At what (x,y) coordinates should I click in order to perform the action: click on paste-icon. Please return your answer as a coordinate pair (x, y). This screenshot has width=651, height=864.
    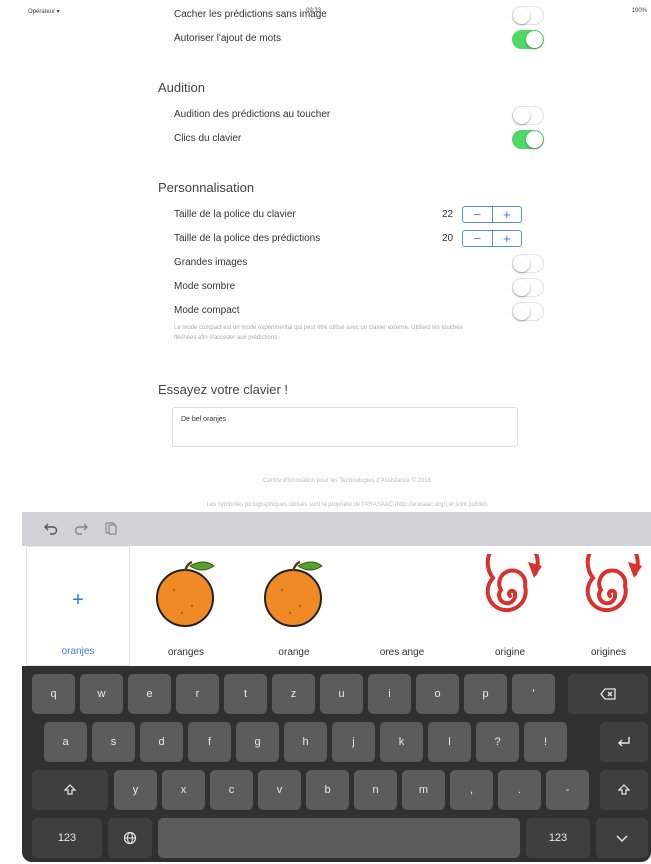
    Looking at the image, I should click on (111, 529).